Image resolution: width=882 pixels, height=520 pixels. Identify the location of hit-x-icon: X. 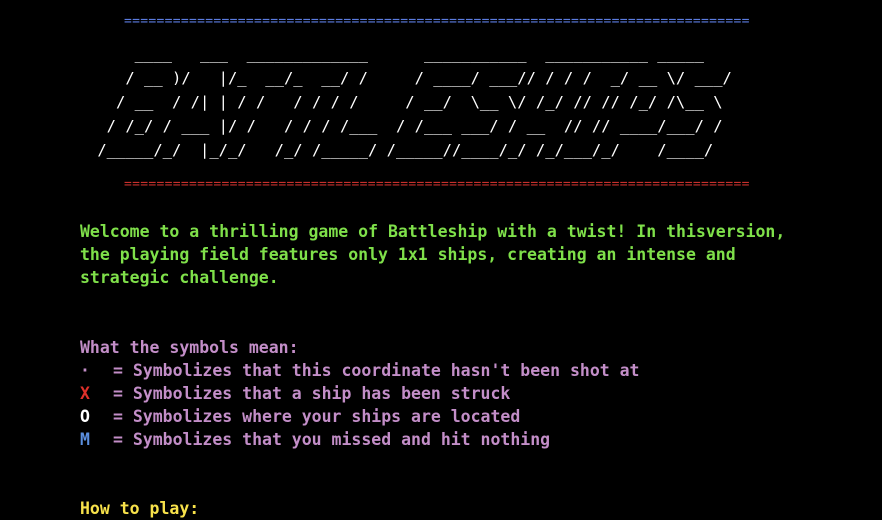
(85, 393).